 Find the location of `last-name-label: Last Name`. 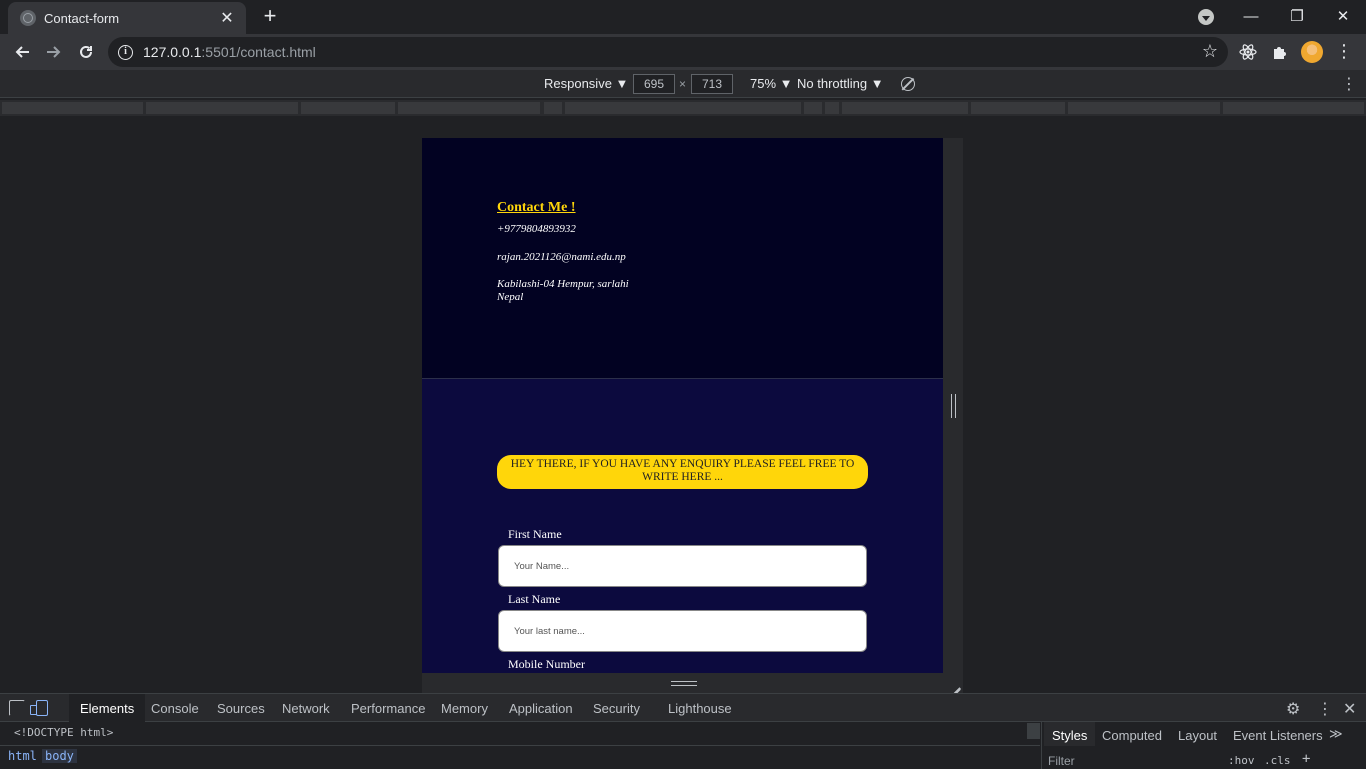

last-name-label: Last Name is located at coordinates (534, 599).